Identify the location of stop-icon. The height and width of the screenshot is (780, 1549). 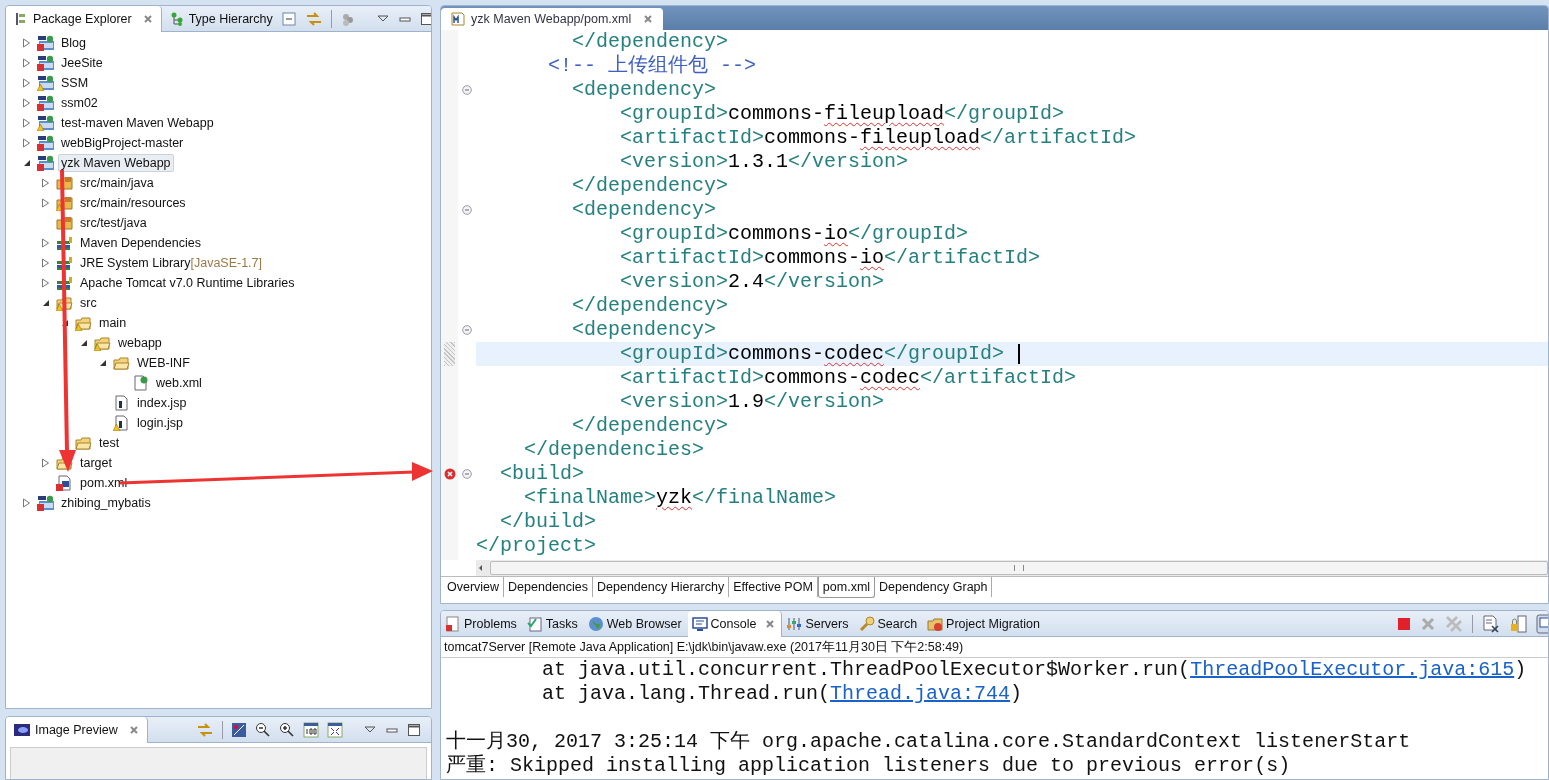
(1404, 623).